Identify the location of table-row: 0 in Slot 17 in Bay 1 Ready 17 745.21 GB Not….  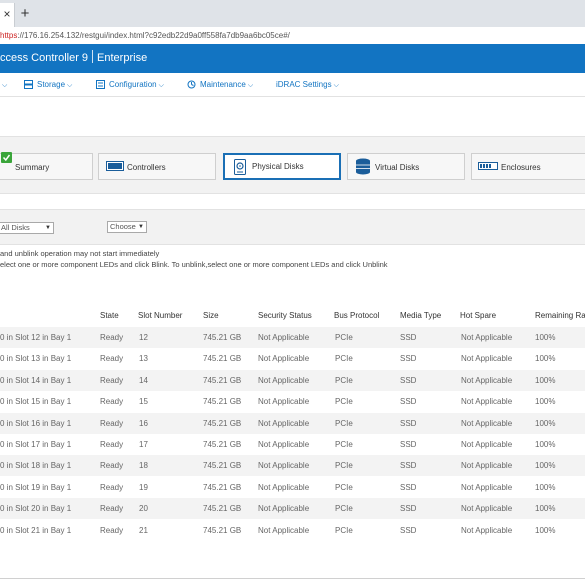
(292, 444).